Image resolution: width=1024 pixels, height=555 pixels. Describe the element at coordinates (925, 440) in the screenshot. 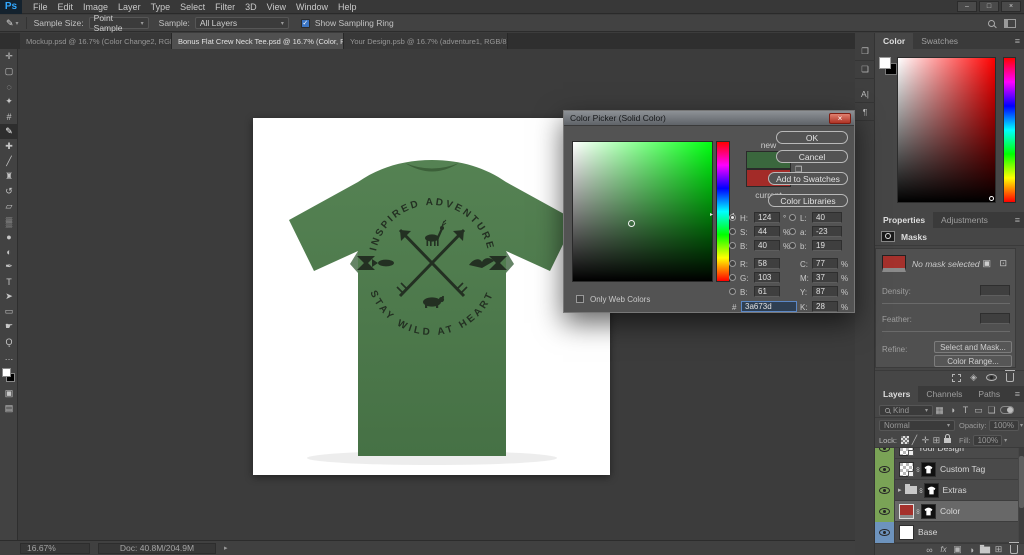

I see `lock-position-icon: ✛` at that location.